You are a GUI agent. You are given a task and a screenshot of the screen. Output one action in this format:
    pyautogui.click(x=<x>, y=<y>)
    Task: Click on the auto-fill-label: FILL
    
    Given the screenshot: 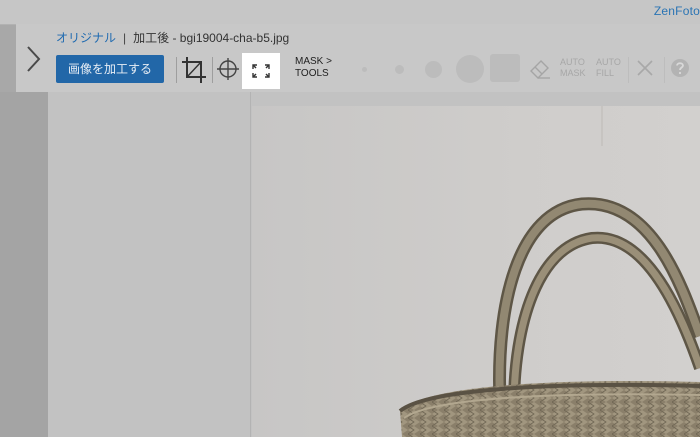 What is the action you would take?
    pyautogui.click(x=605, y=73)
    